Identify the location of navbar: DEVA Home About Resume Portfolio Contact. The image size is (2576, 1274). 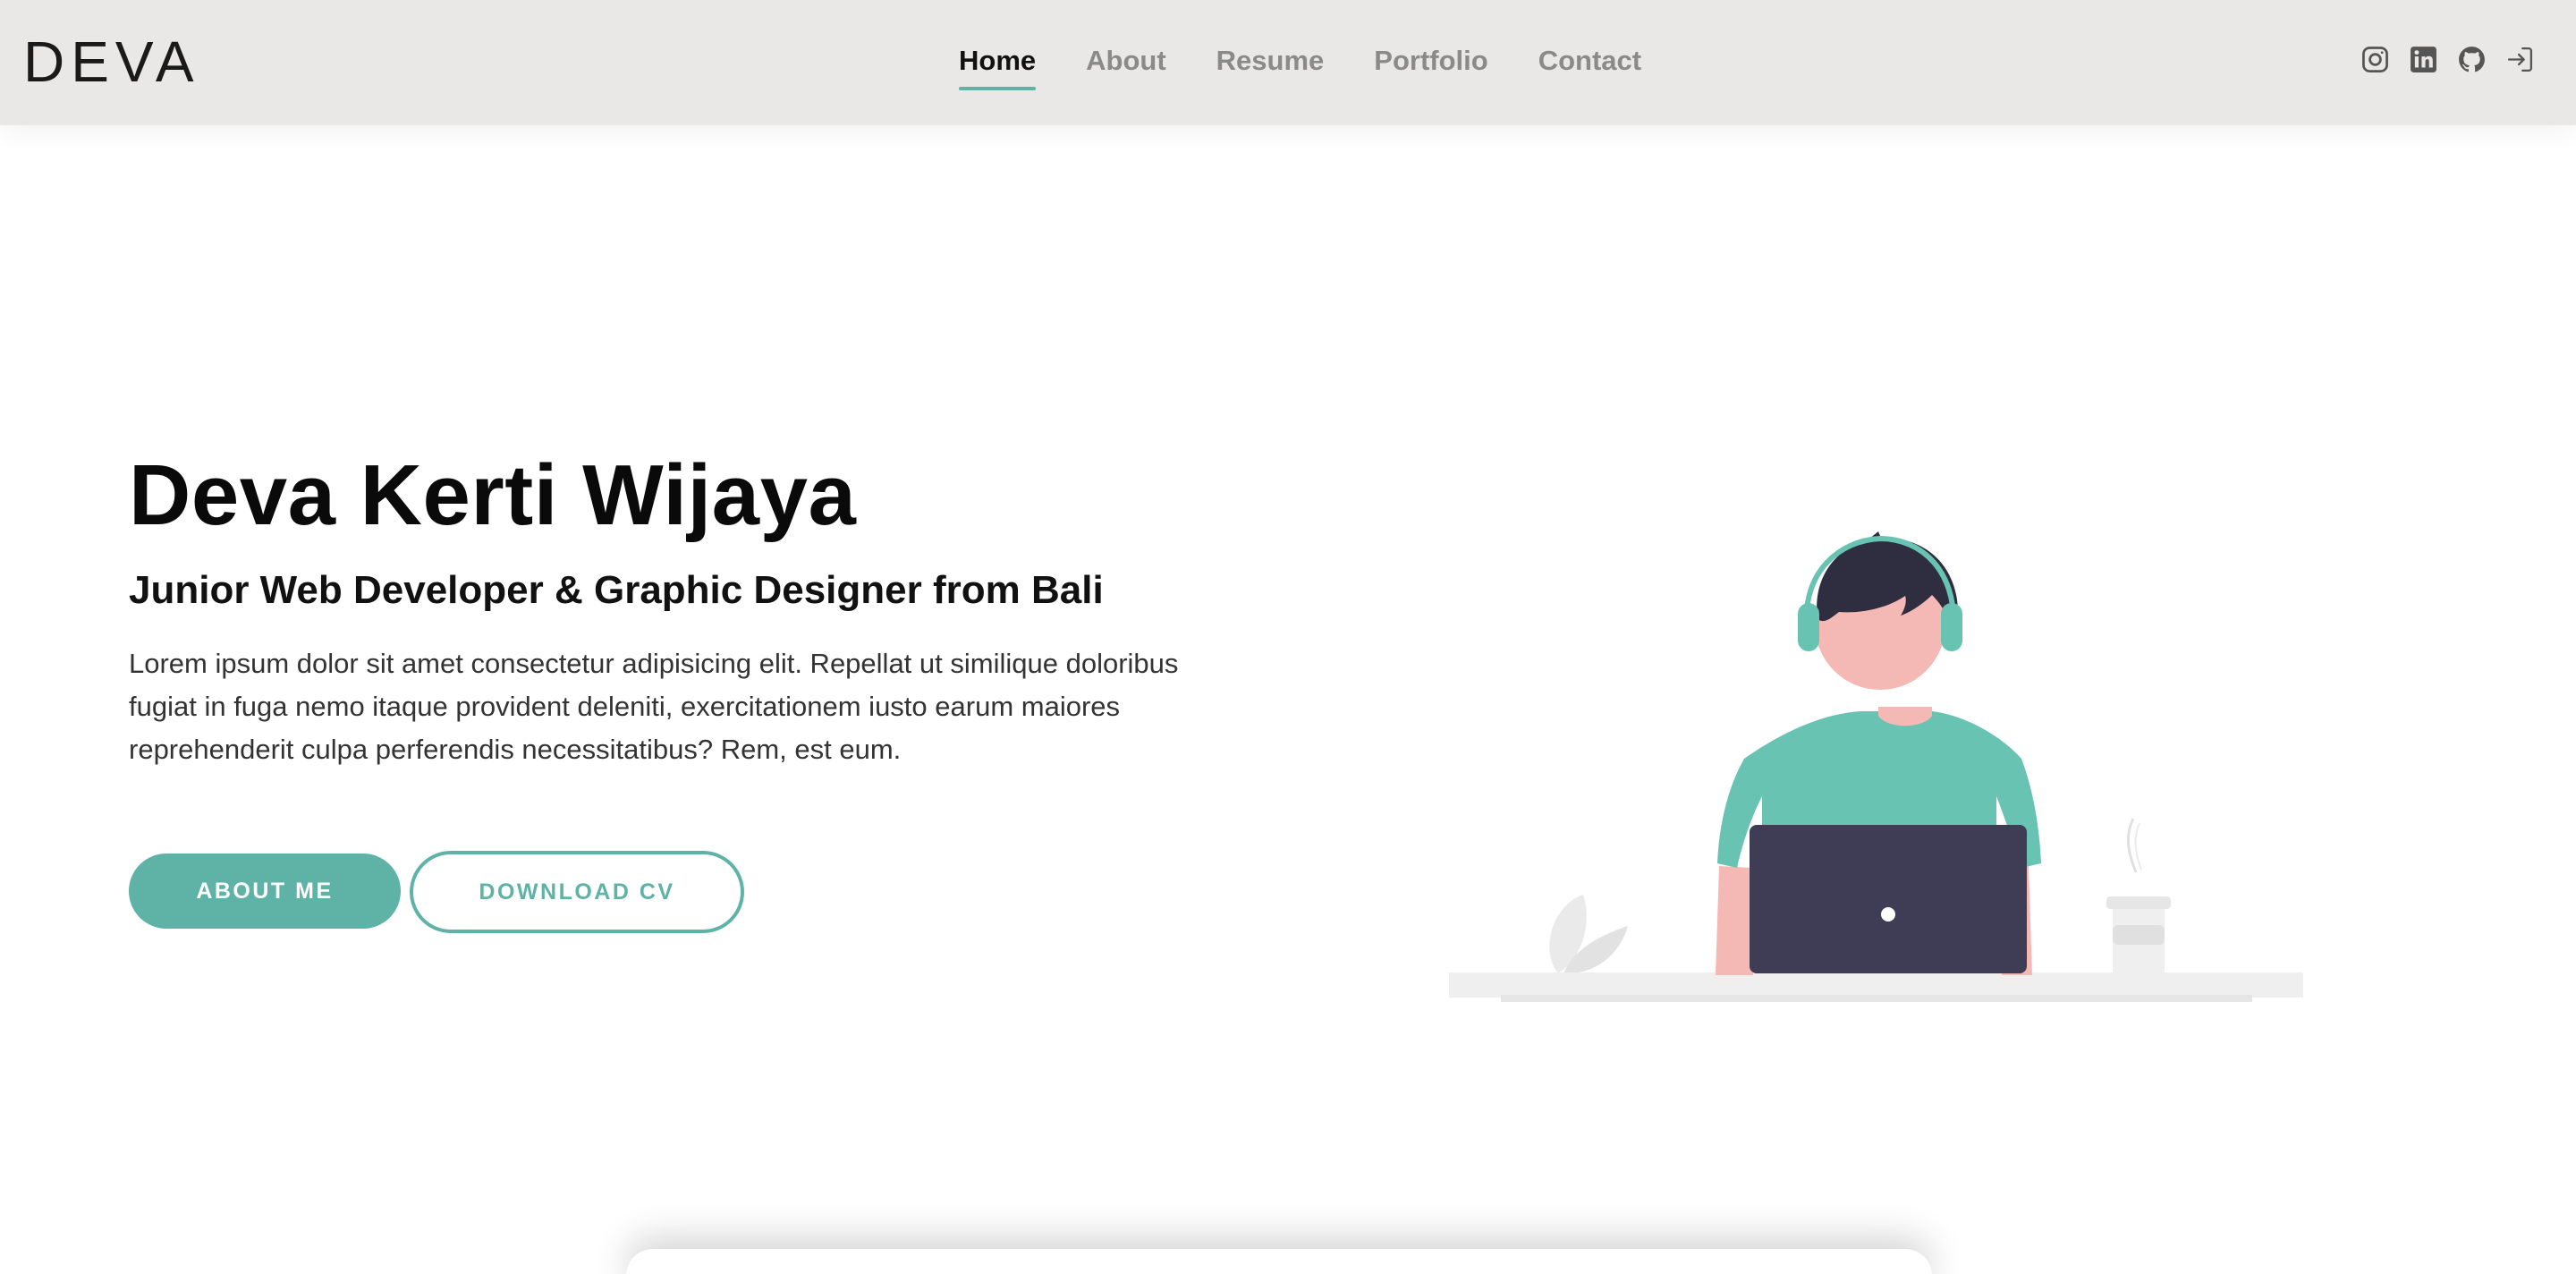
(1288, 62).